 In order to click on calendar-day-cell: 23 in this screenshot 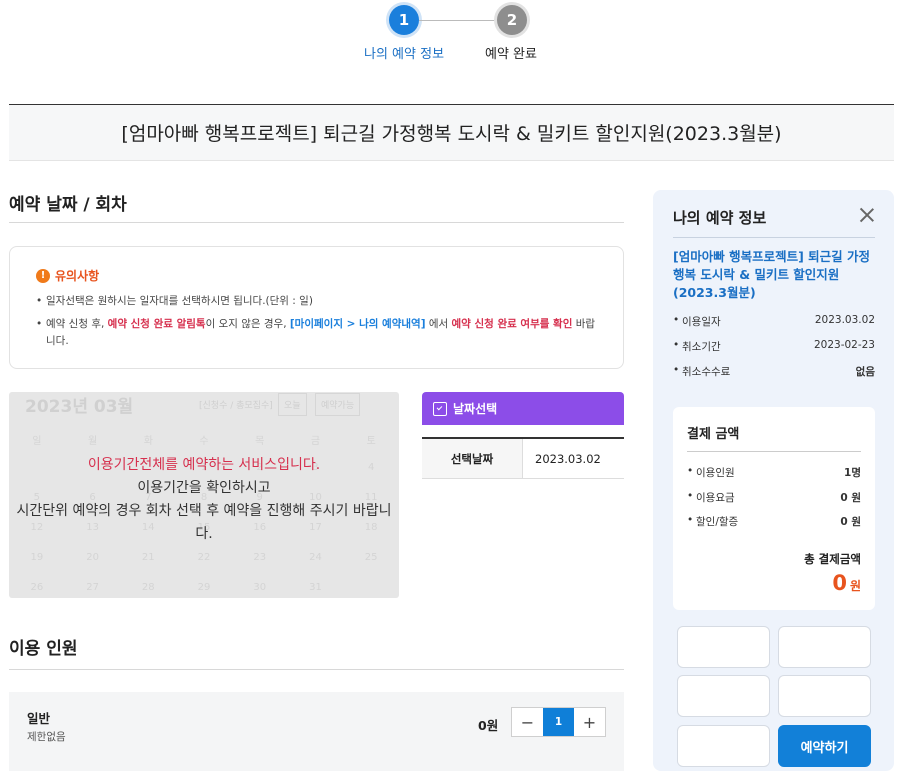, I will do `click(260, 557)`.